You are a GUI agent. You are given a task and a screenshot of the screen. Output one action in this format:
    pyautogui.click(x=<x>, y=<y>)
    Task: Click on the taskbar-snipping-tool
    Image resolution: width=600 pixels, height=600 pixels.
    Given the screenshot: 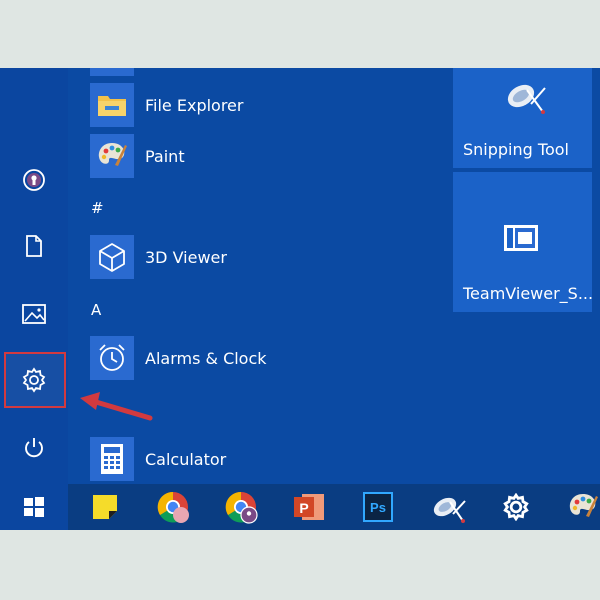 What is the action you would take?
    pyautogui.click(x=448, y=507)
    